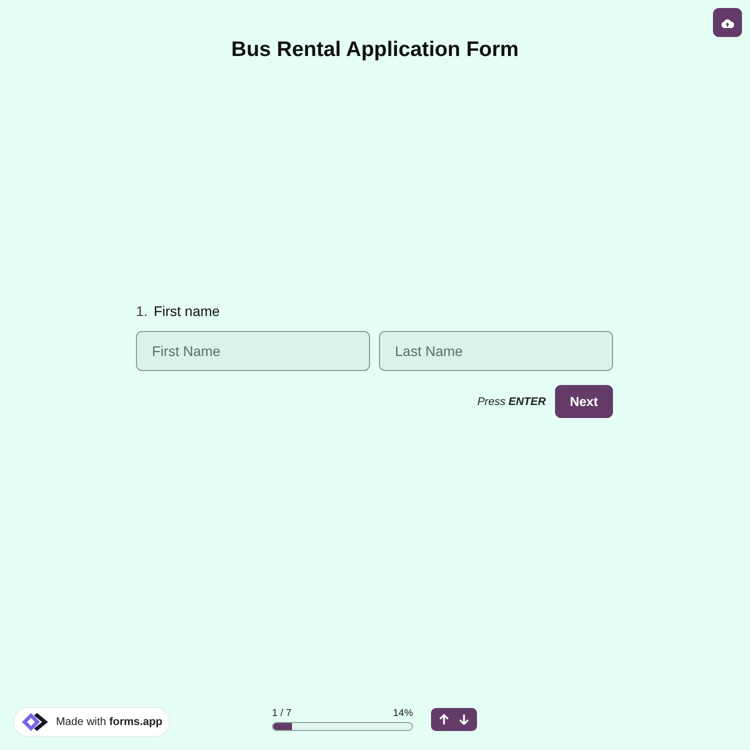 Image resolution: width=750 pixels, height=750 pixels. I want to click on logo-icon, so click(35, 722).